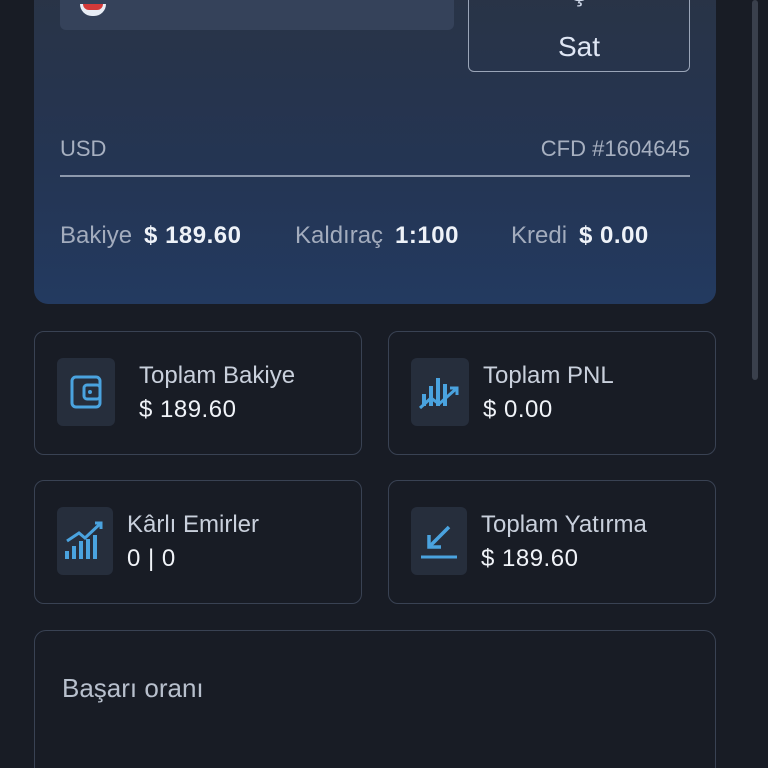 Image resolution: width=768 pixels, height=768 pixels. I want to click on account-stats: Bakiye $ 189.60 Kaldıraç 1:100 Kredi $ 0.00, so click(380, 238).